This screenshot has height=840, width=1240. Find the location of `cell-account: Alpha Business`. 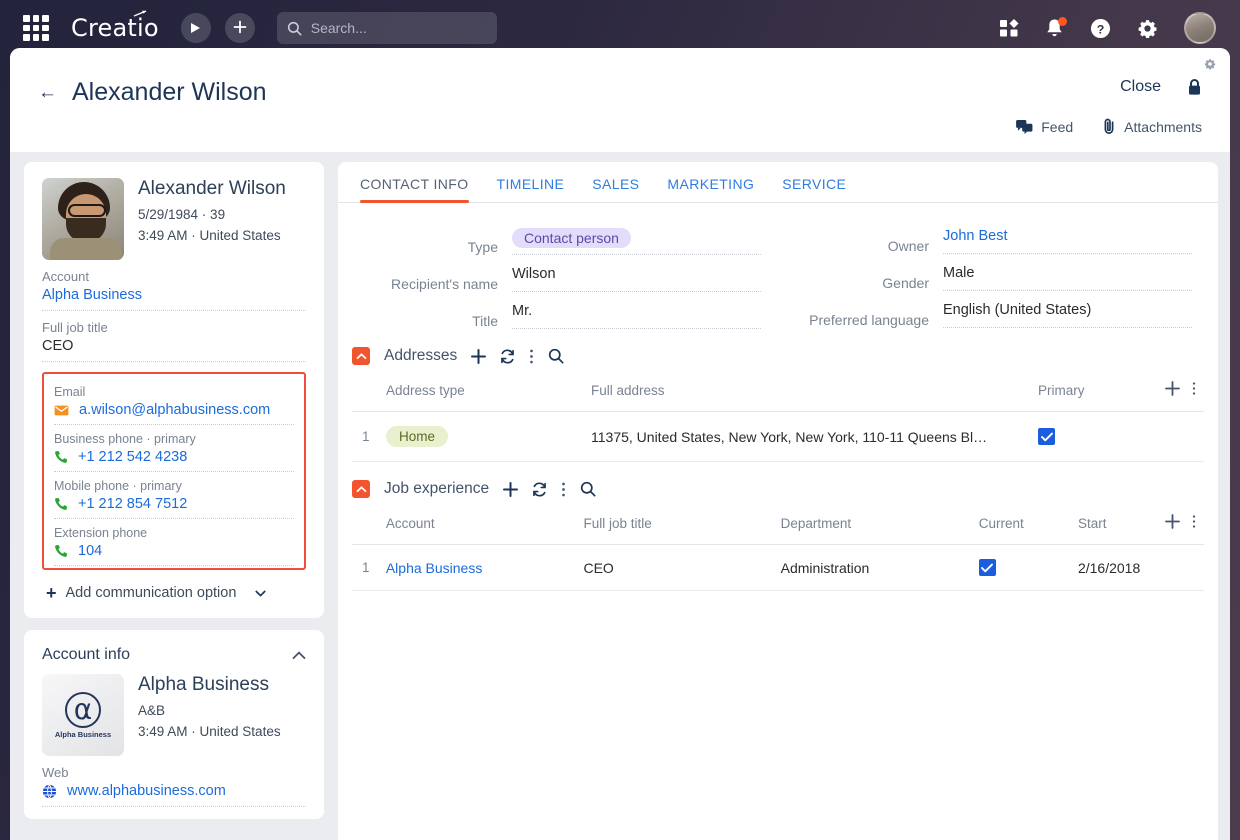

cell-account: Alpha Business is located at coordinates (480, 567).